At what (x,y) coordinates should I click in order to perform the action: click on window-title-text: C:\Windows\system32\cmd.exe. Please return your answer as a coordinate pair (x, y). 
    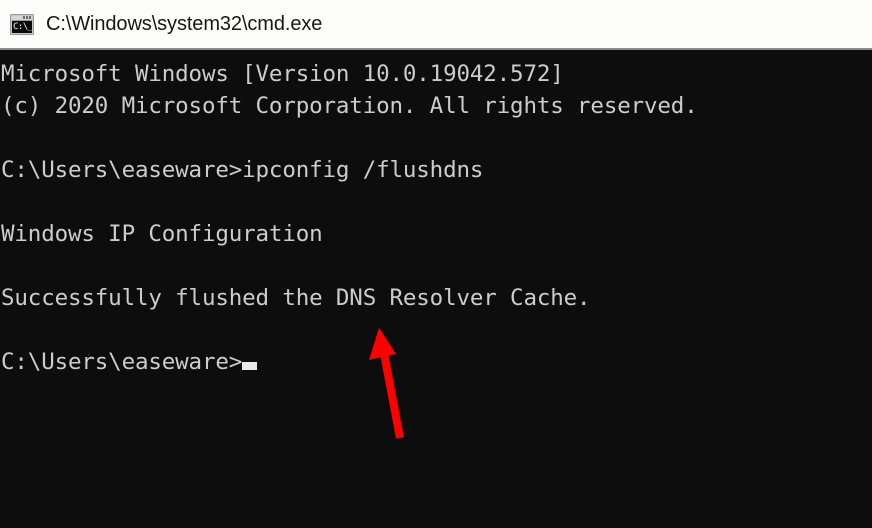
    Looking at the image, I should click on (184, 23).